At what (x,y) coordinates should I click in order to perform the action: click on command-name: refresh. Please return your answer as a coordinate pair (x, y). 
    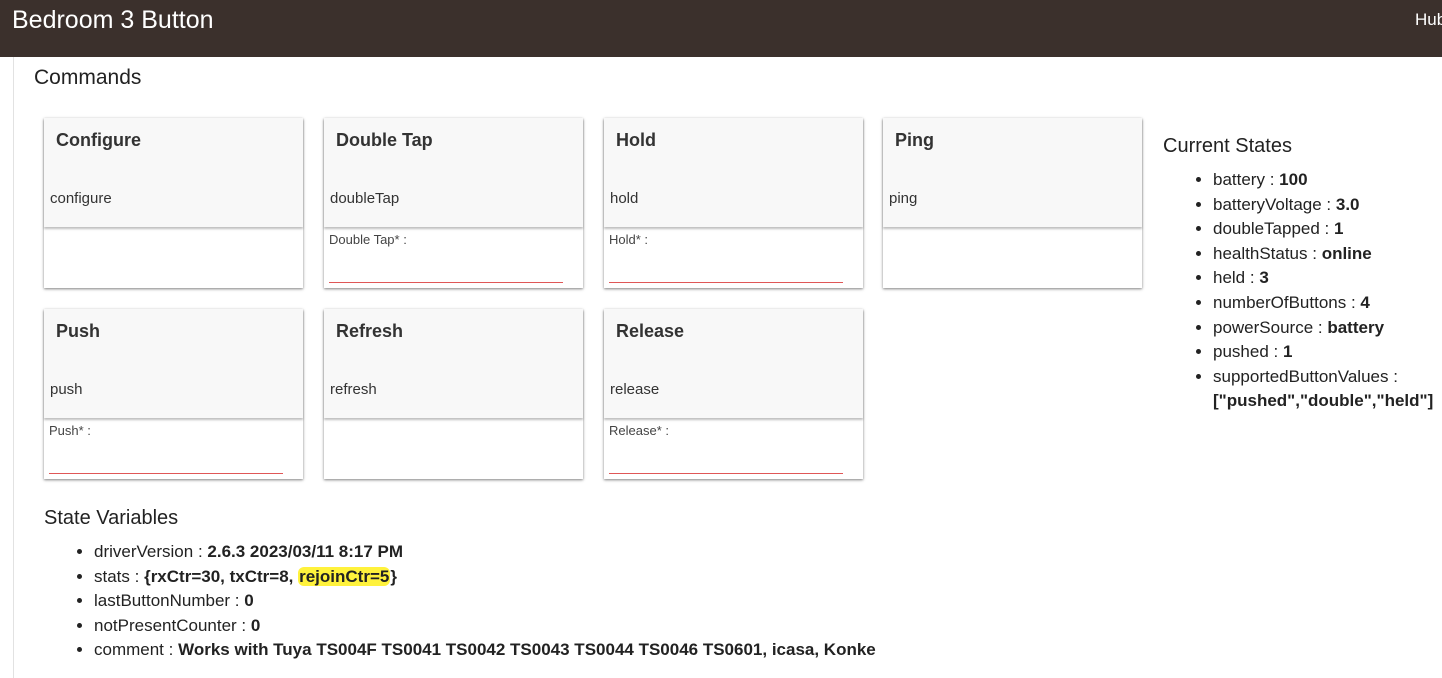
    Looking at the image, I should click on (353, 389).